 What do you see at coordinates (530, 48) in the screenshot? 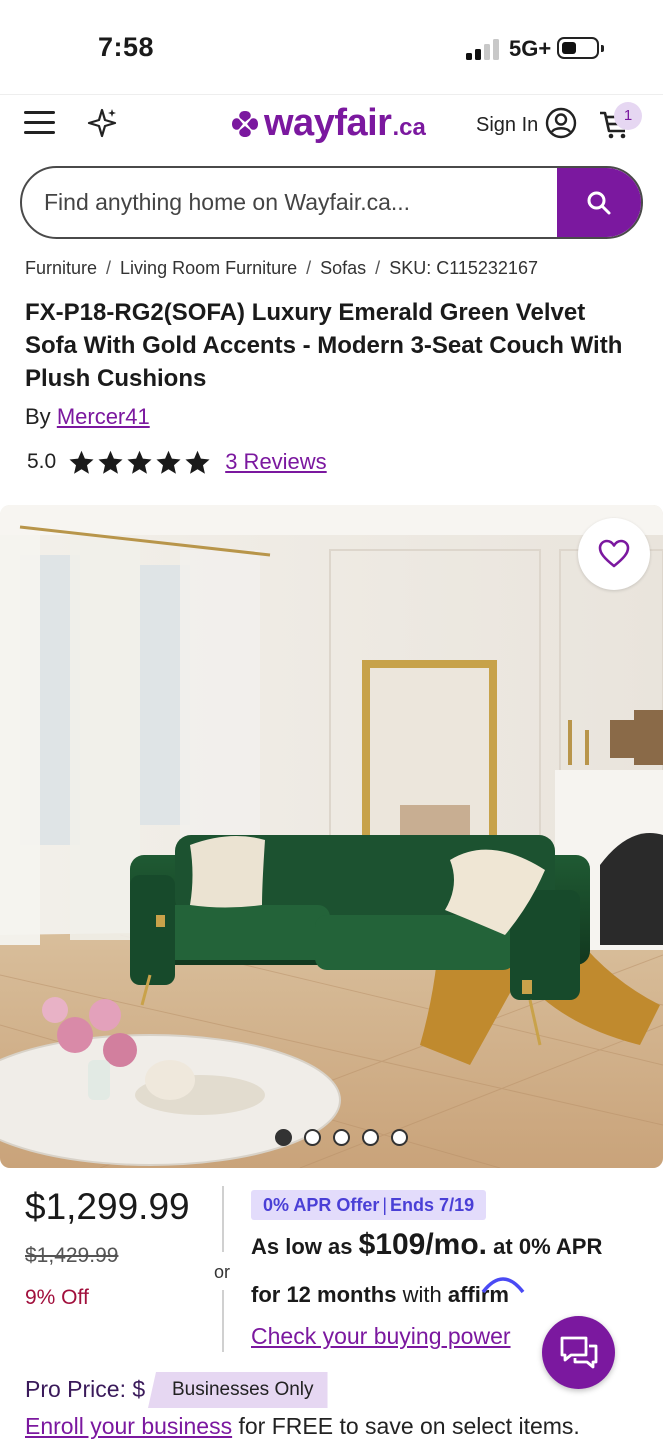
I see `network-label: 5G+` at bounding box center [530, 48].